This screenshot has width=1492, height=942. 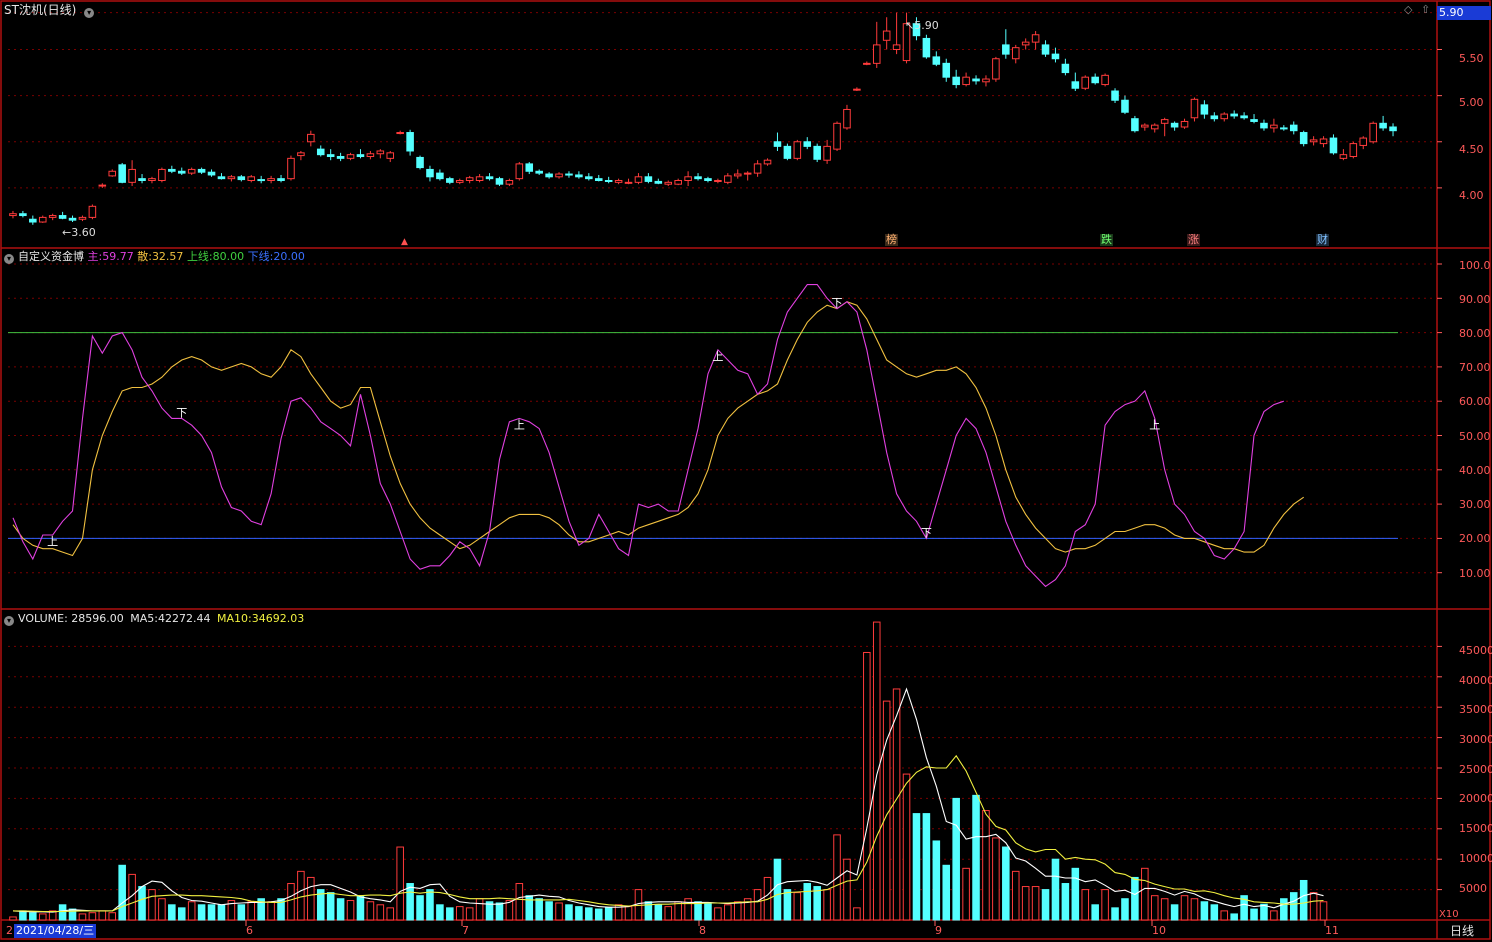 What do you see at coordinates (1473, 888) in the screenshot?
I see `volume-tick: 5000` at bounding box center [1473, 888].